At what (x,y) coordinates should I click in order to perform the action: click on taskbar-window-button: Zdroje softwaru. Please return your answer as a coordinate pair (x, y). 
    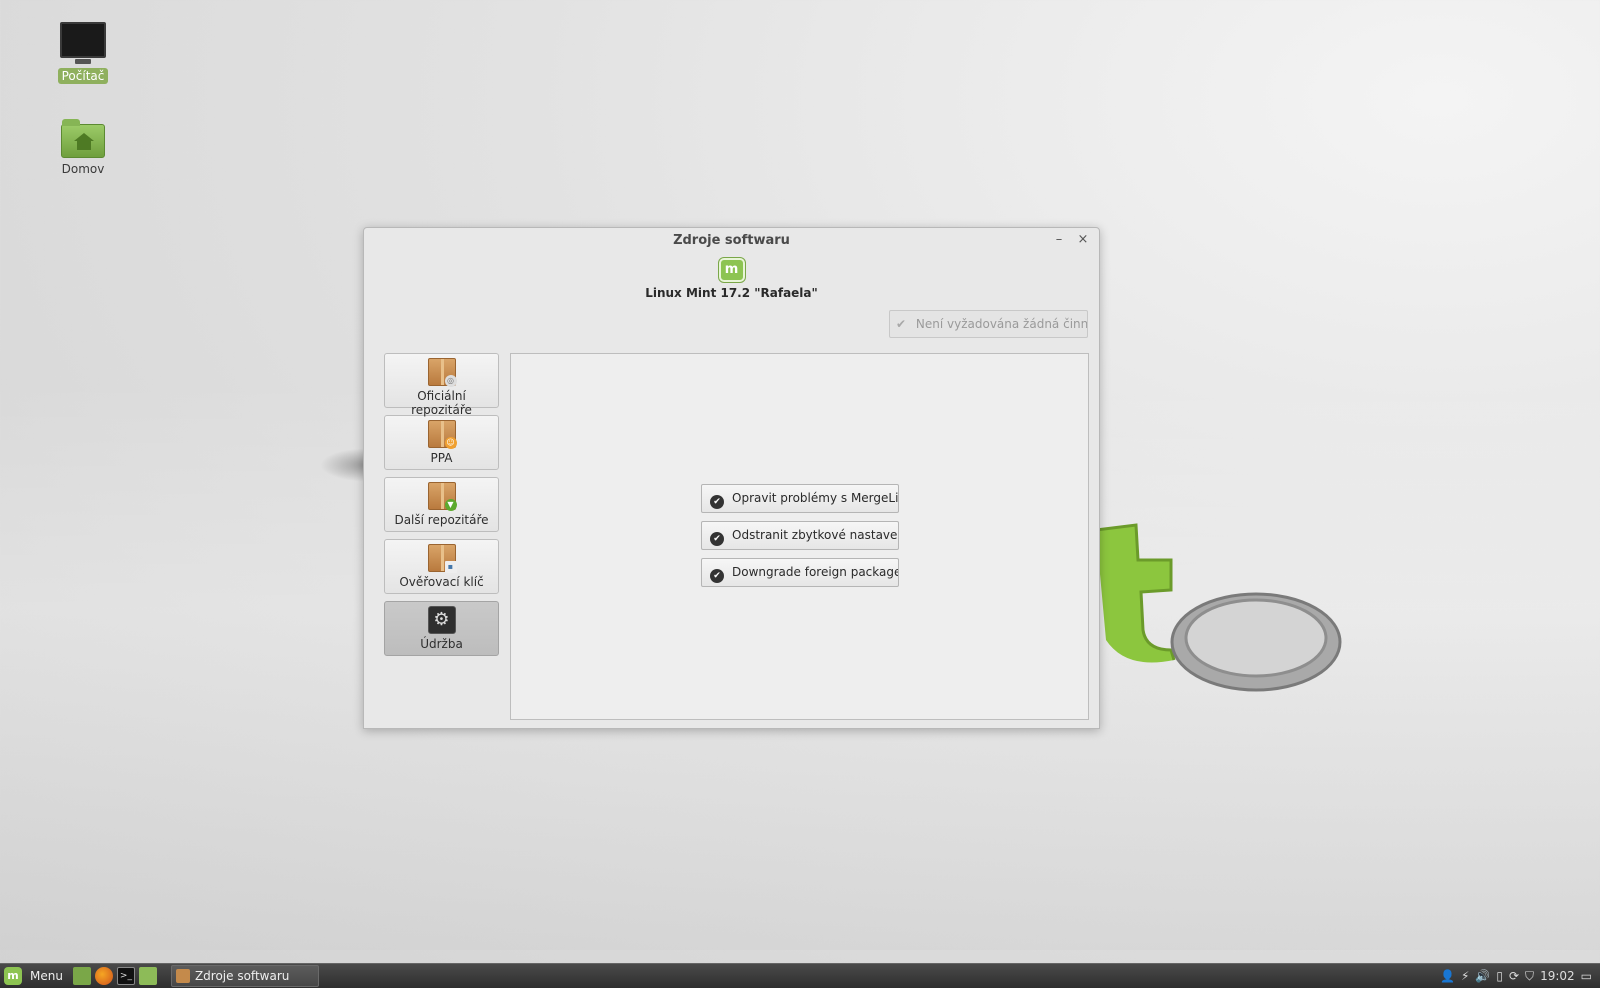
    Looking at the image, I should click on (244, 976).